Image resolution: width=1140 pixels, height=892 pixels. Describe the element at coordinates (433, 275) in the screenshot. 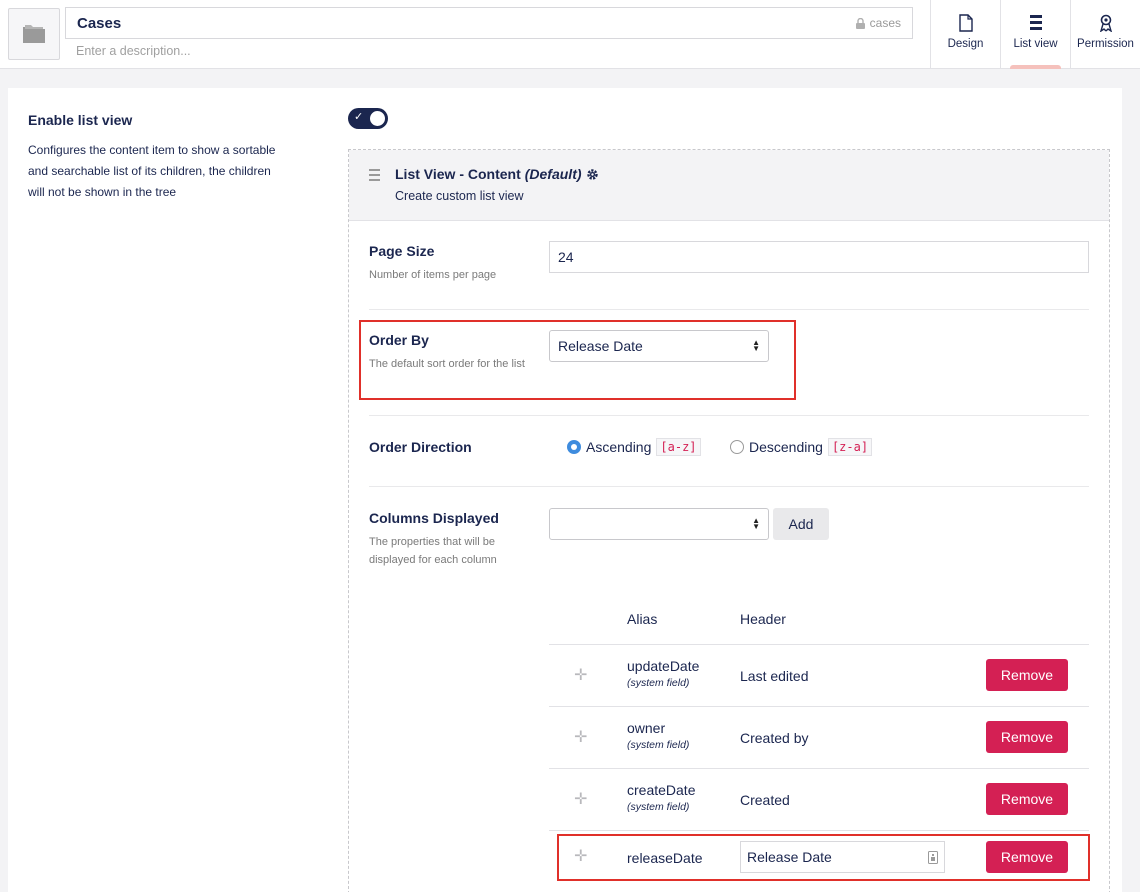

I see `page-size-description: Number of items per page` at that location.